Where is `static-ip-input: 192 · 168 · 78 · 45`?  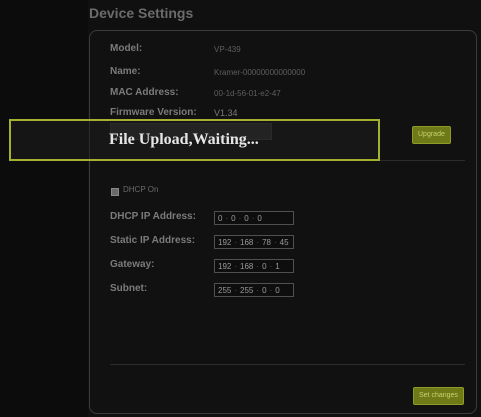 static-ip-input: 192 · 168 · 78 · 45 is located at coordinates (254, 242).